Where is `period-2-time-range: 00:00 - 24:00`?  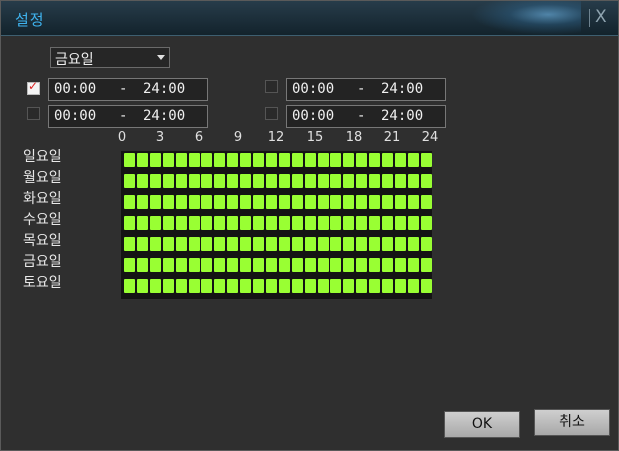
period-2-time-range: 00:00 - 24:00 is located at coordinates (366, 89).